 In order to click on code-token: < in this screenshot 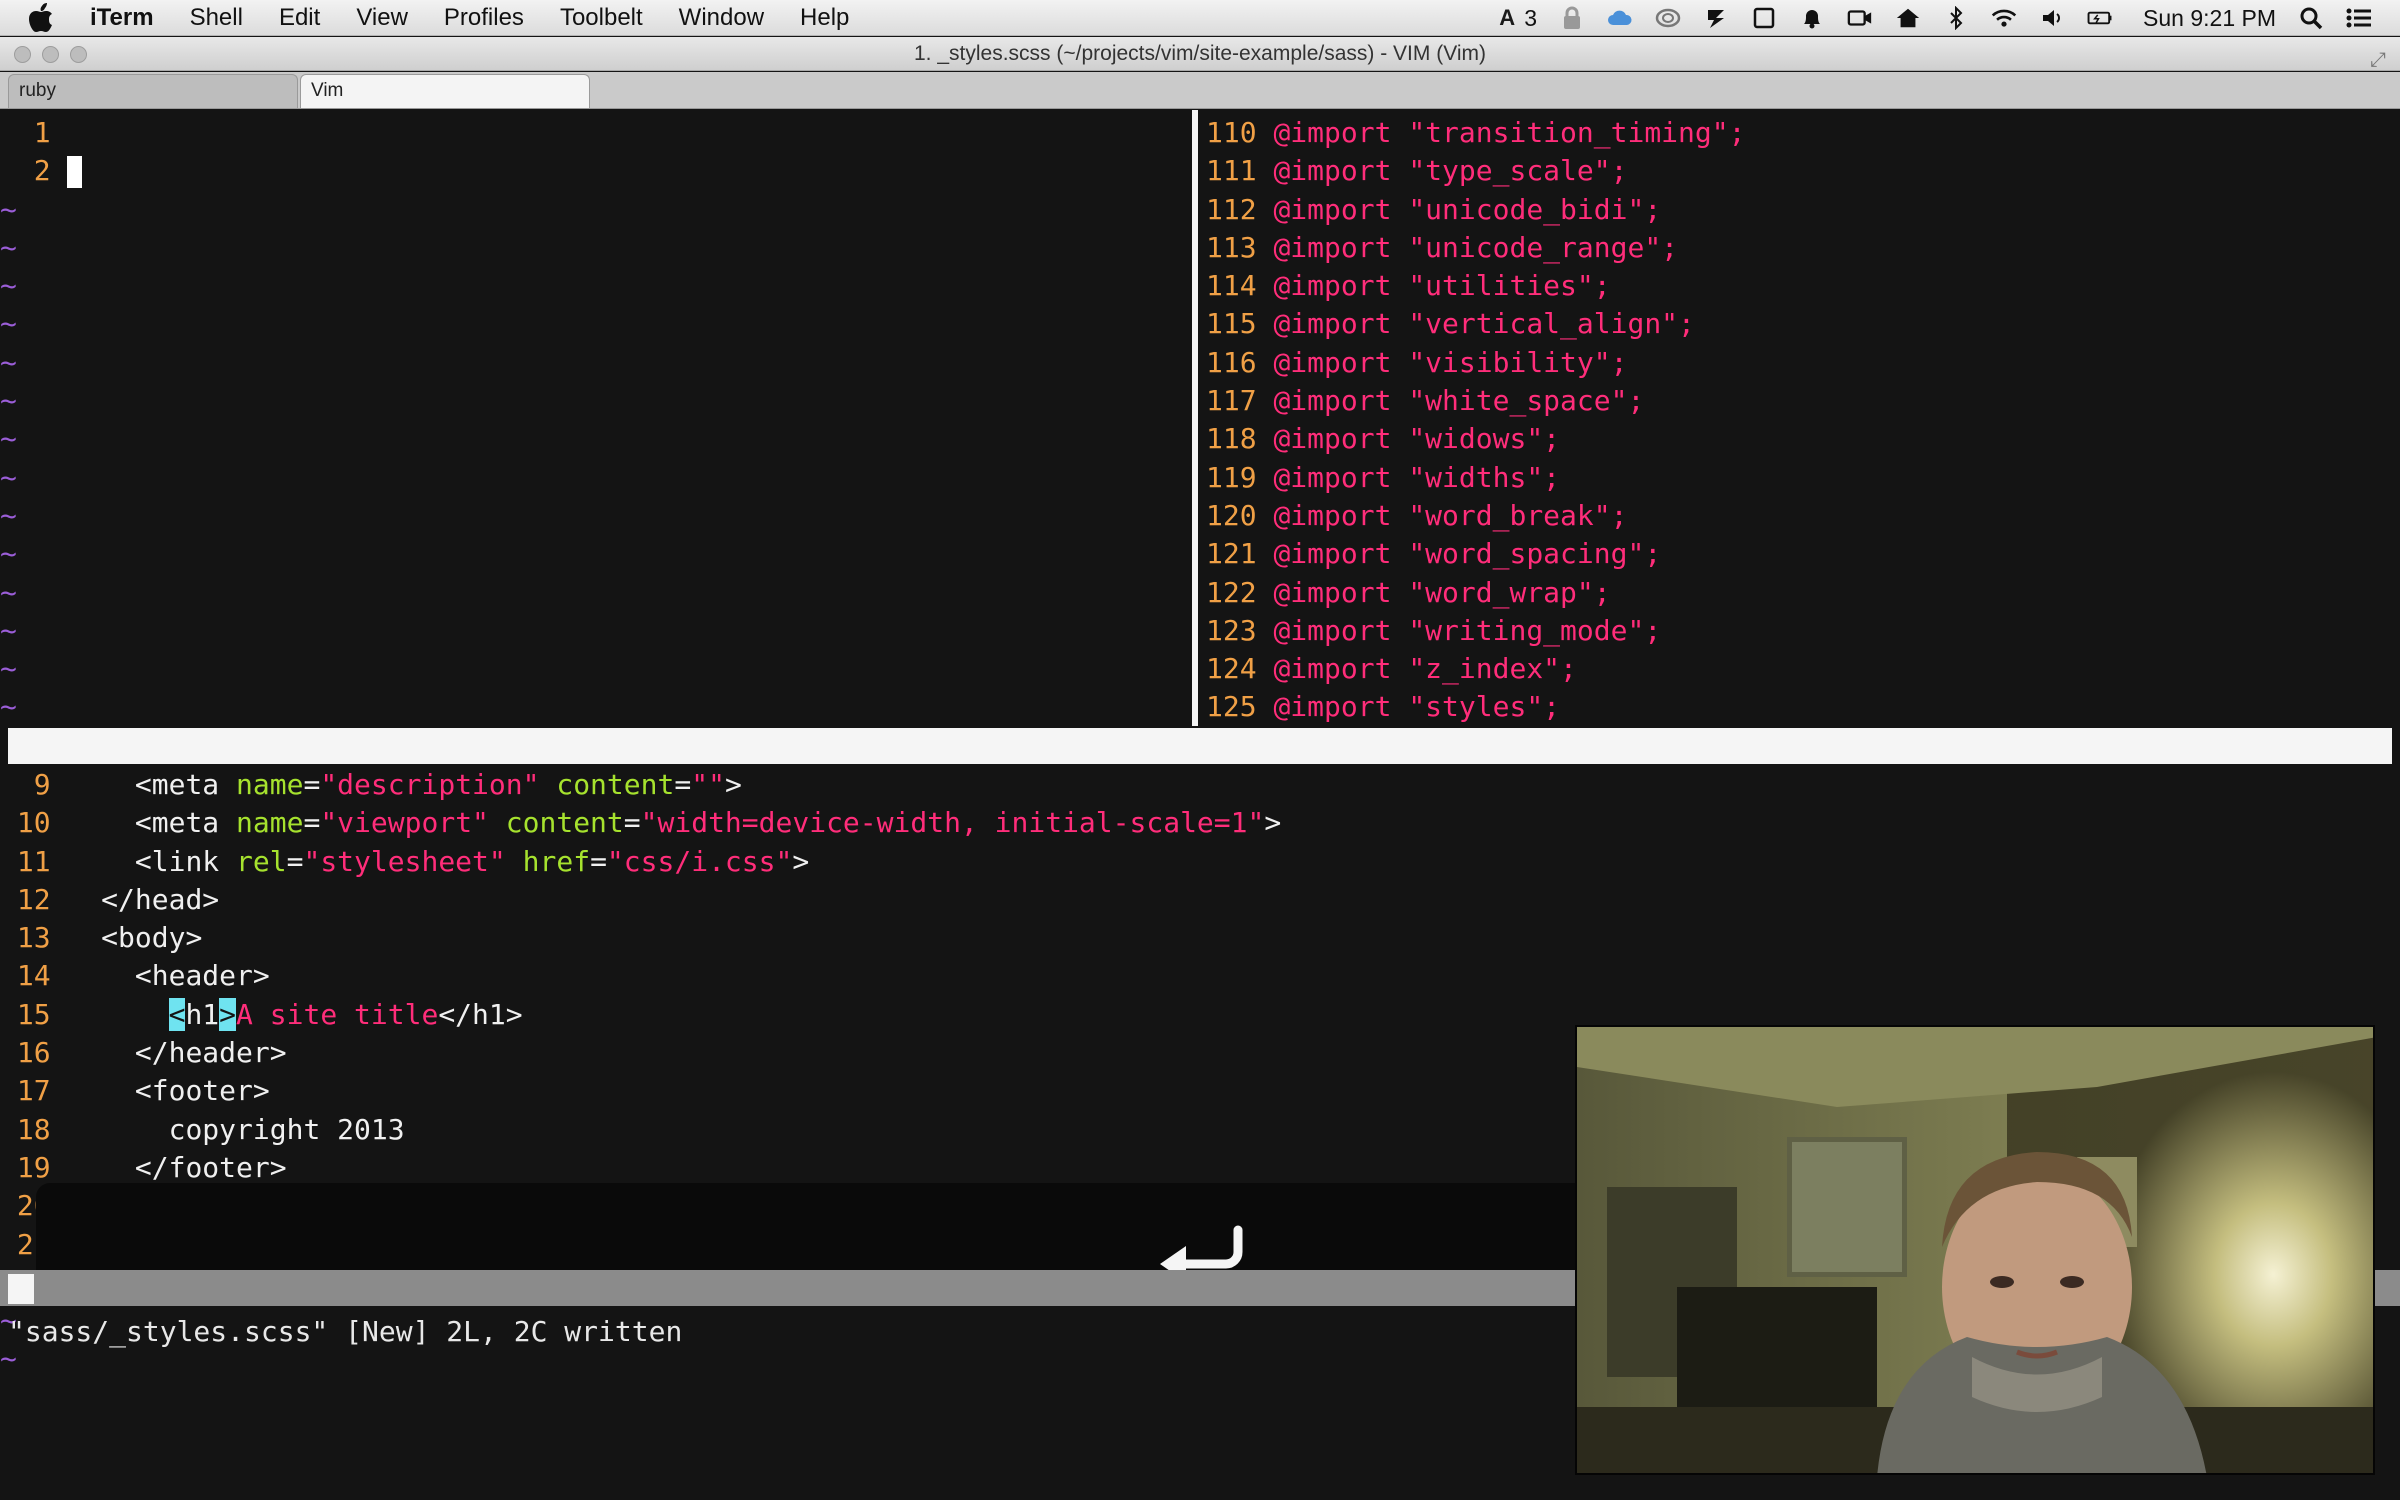, I will do `click(177, 1014)`.